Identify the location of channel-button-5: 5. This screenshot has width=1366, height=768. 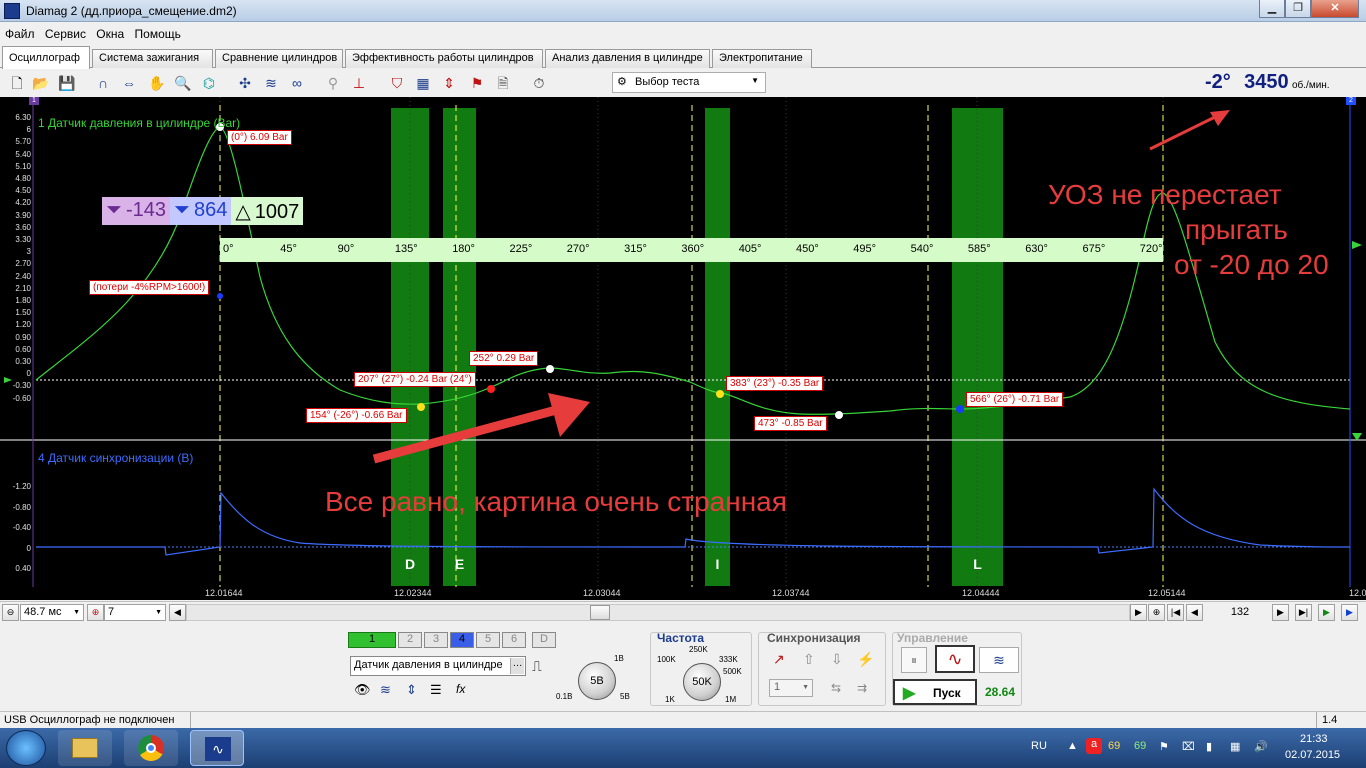
(488, 640).